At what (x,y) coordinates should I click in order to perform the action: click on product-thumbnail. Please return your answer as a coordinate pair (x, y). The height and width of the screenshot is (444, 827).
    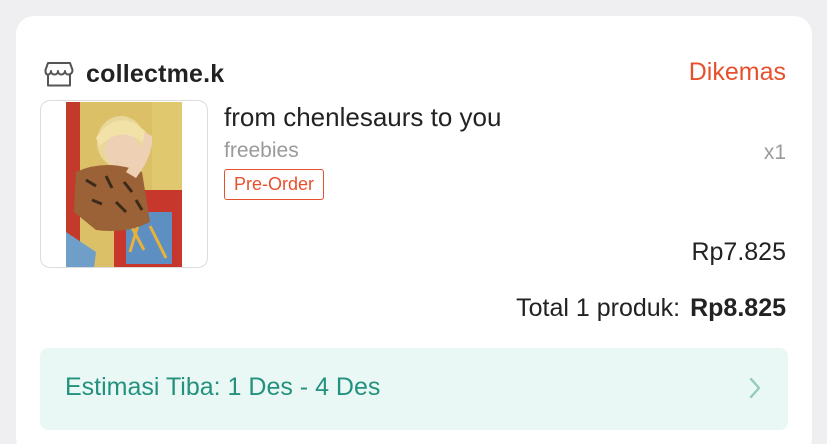
    Looking at the image, I should click on (124, 184).